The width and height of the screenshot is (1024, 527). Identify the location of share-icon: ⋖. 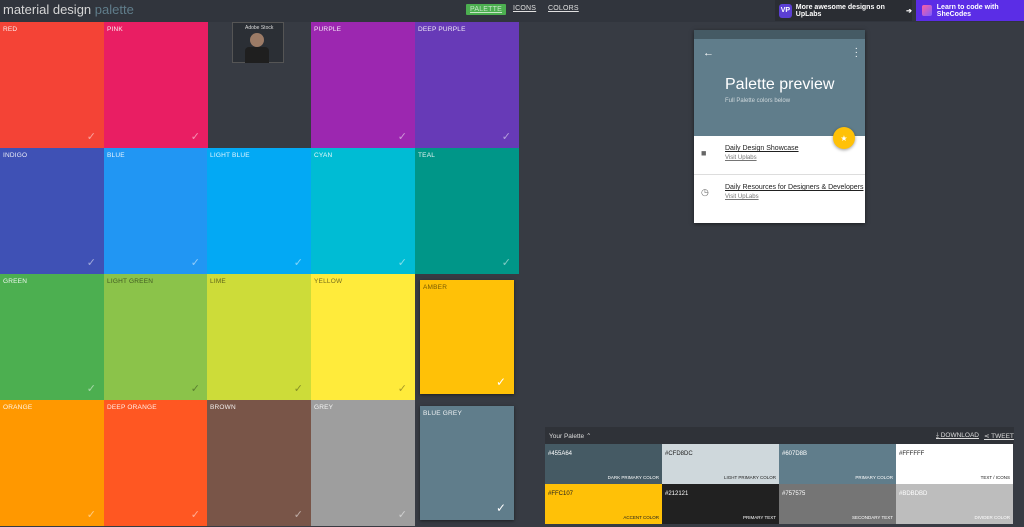
(987, 436).